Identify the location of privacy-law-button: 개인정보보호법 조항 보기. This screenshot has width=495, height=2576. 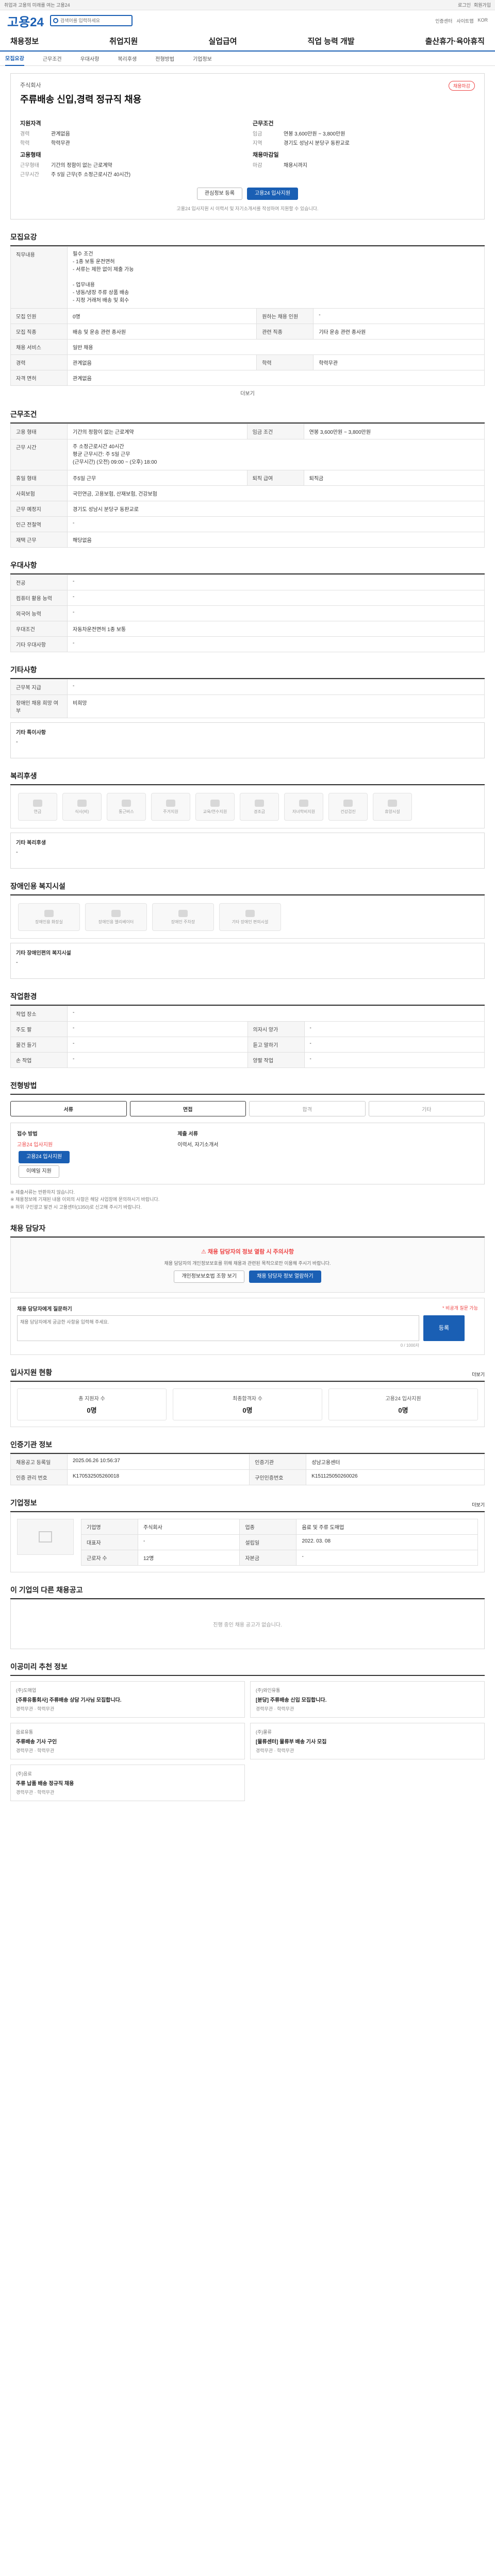
(209, 1276).